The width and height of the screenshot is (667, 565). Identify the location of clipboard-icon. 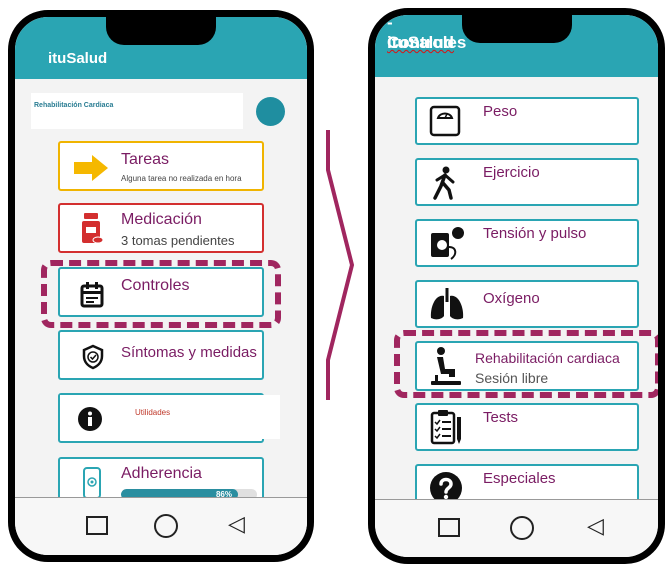
(445, 427).